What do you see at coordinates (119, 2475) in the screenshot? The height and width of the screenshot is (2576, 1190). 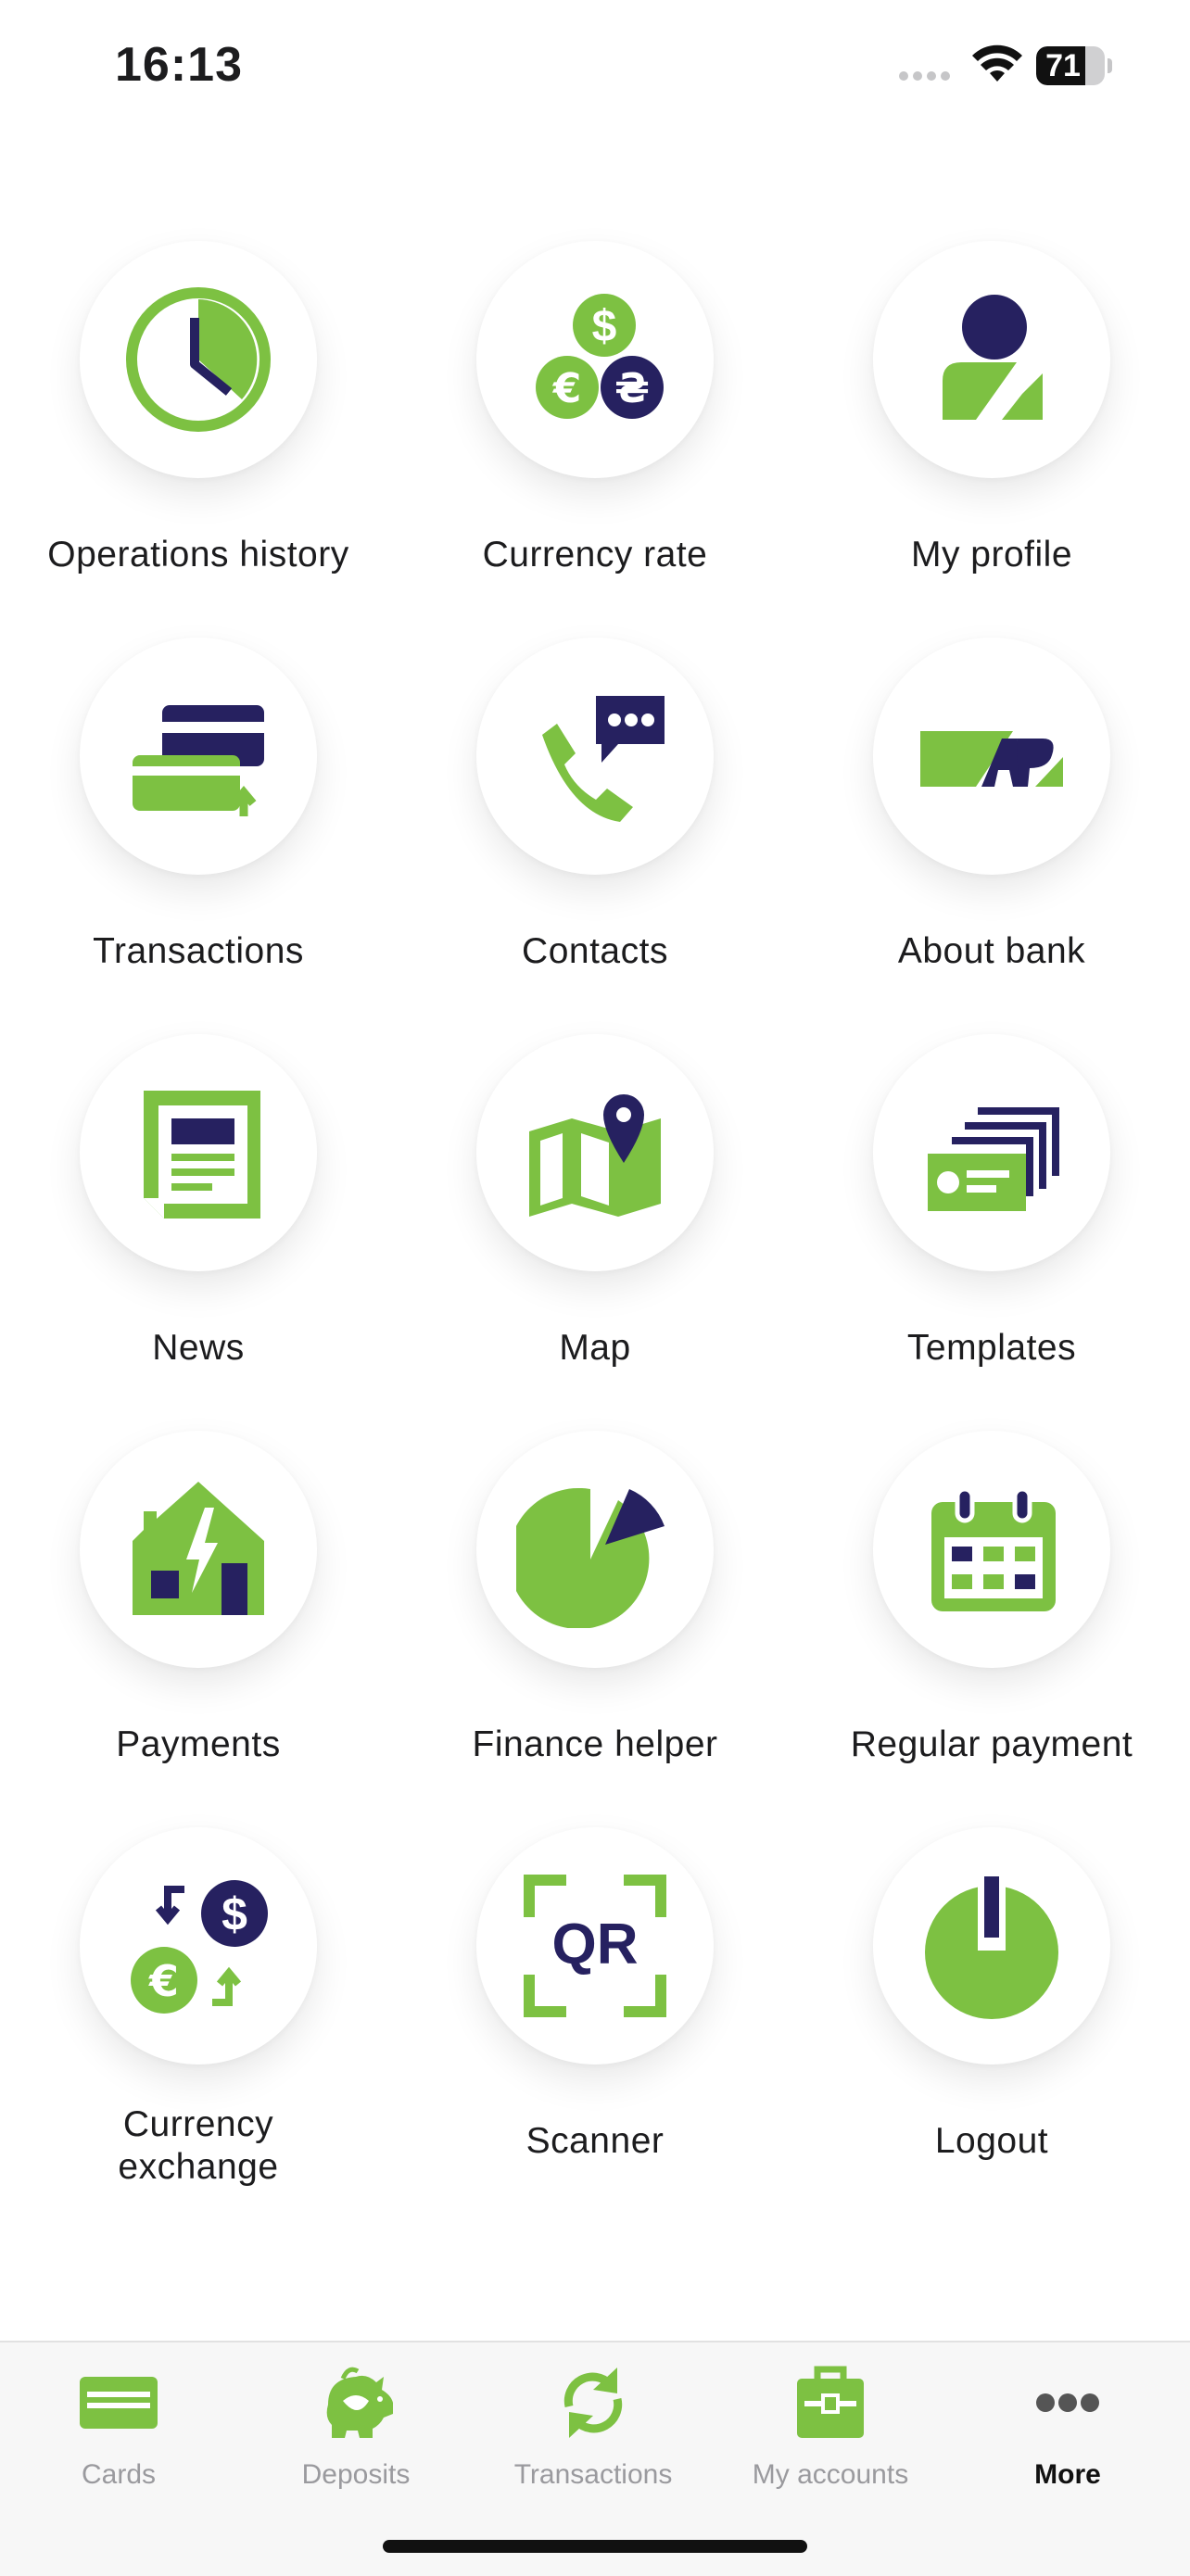 I see `tab-label: Cards` at bounding box center [119, 2475].